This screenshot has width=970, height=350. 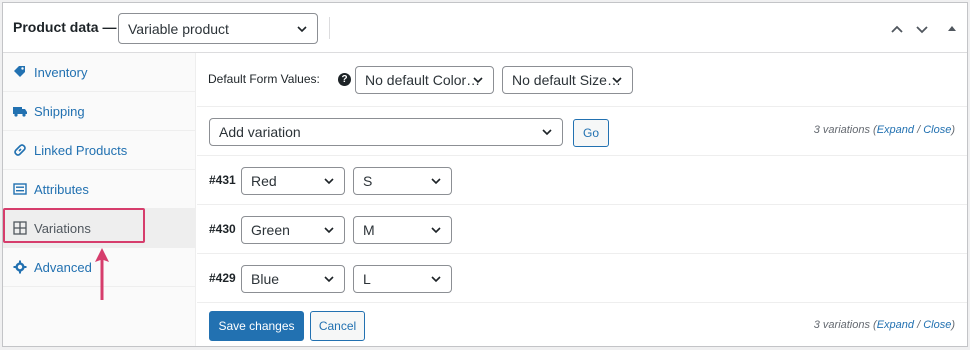 I want to click on variation-row: #430 Green M, so click(x=582, y=229).